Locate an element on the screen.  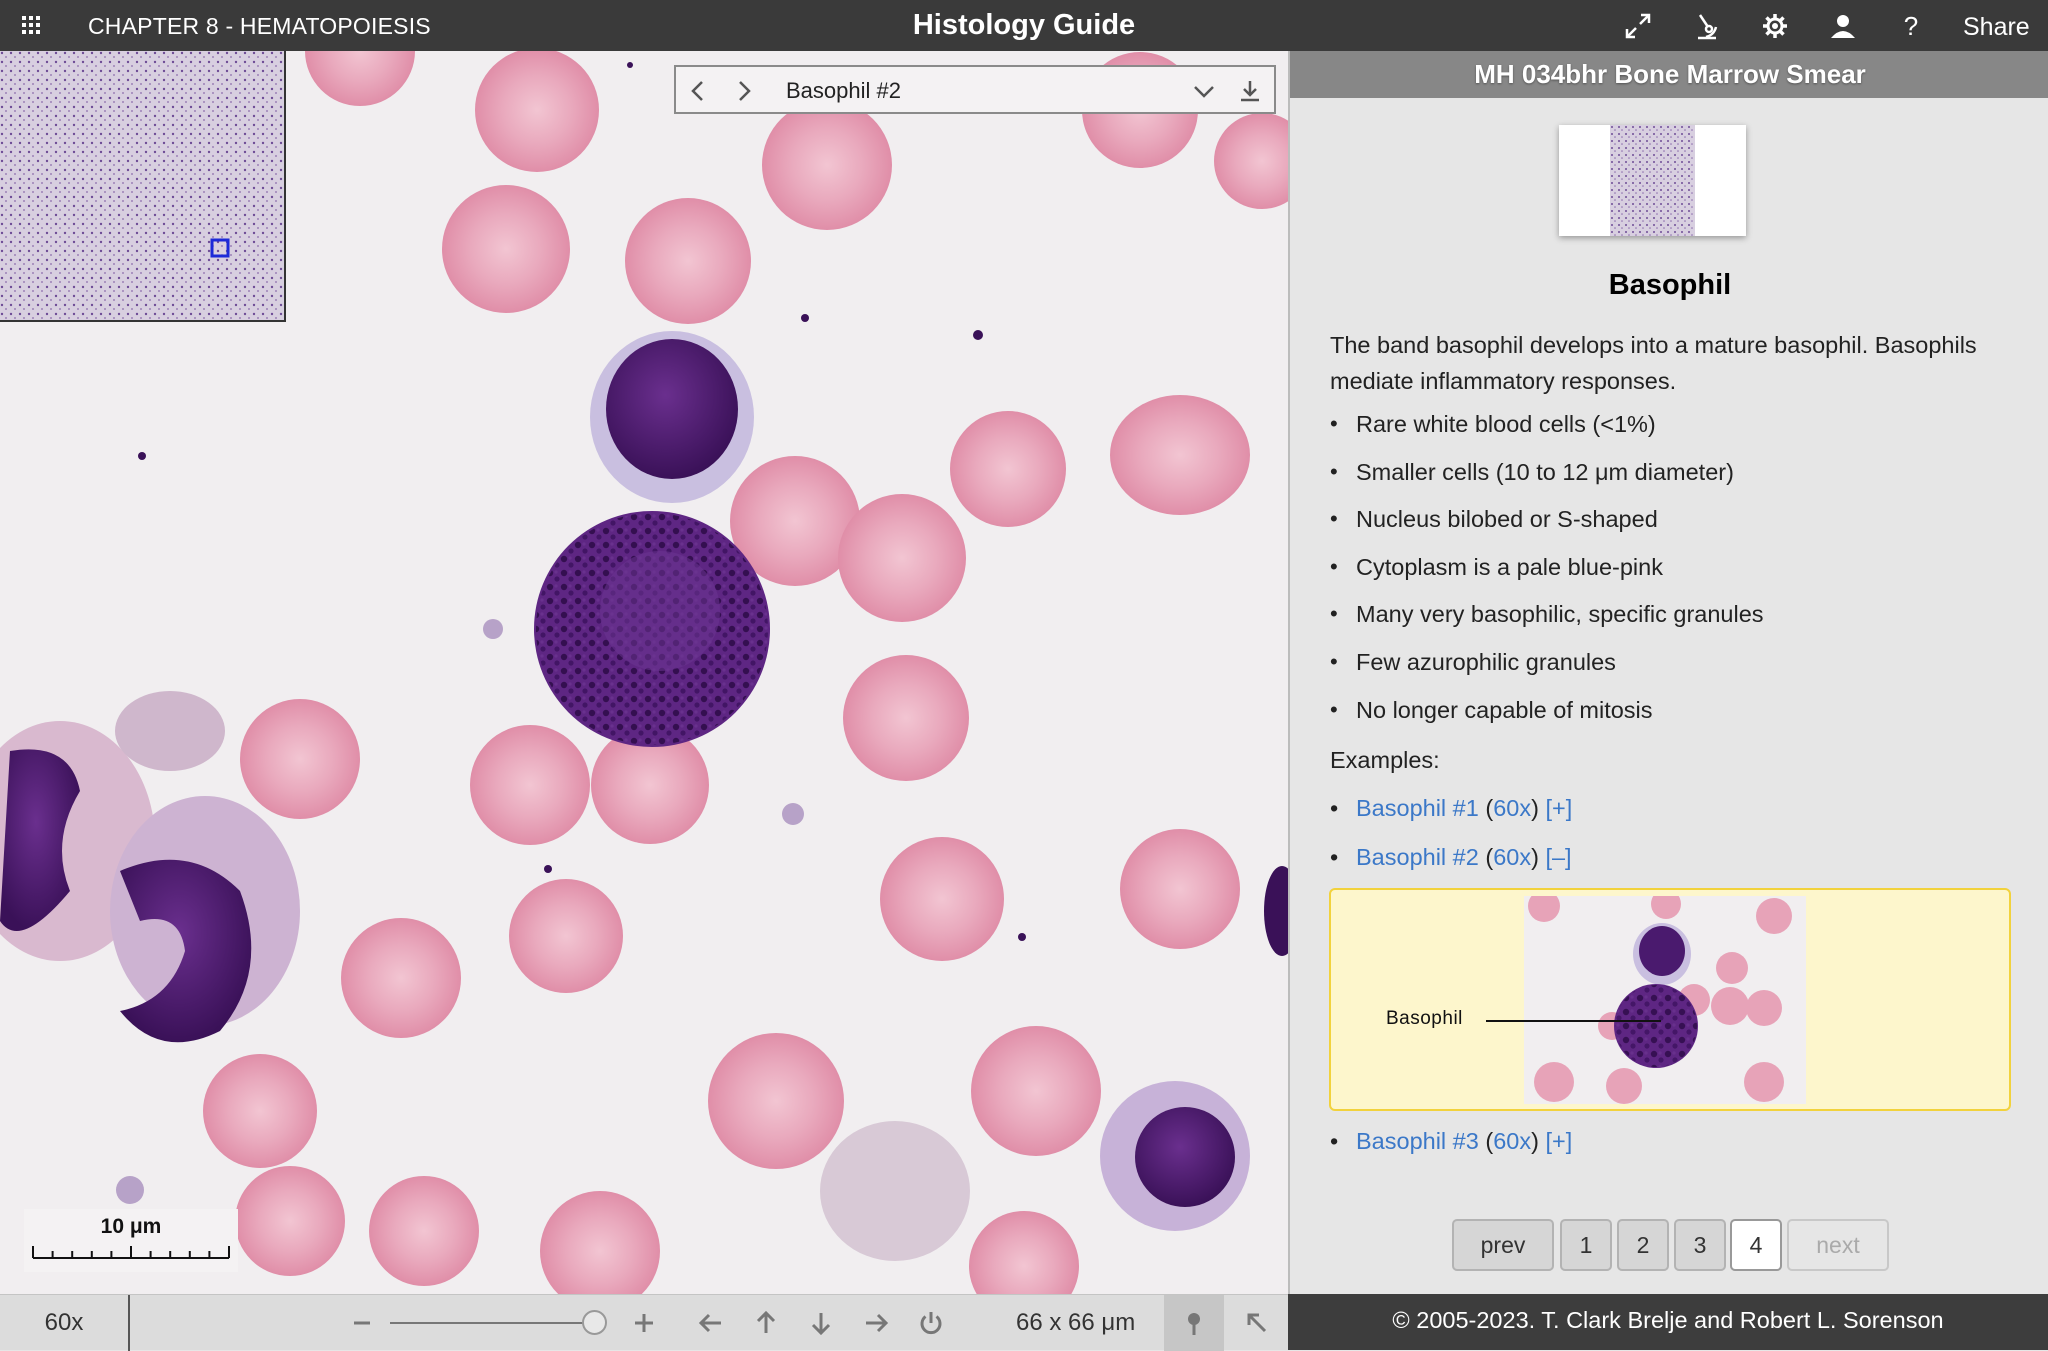
page-4-button: 4 is located at coordinates (1756, 1245).